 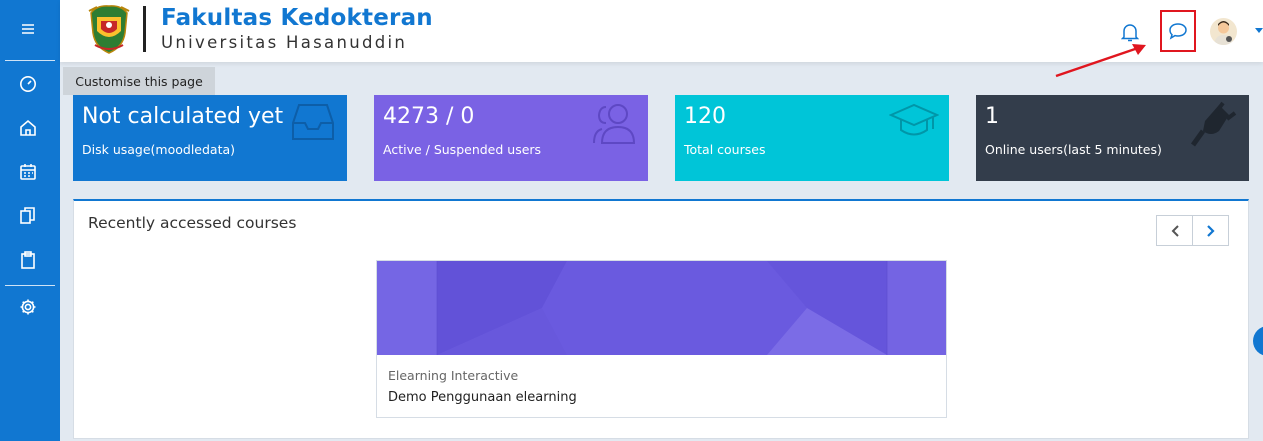 I want to click on graduation-cap-icon, so click(x=914, y=123).